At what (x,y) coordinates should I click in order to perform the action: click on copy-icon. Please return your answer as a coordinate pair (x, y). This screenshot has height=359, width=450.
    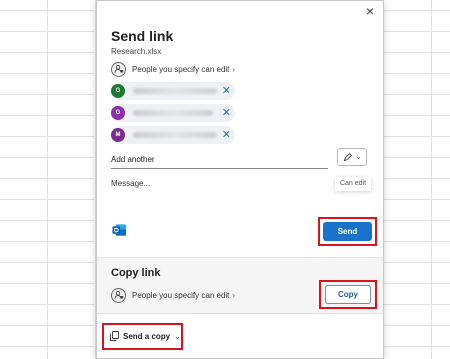
    Looking at the image, I should click on (114, 336).